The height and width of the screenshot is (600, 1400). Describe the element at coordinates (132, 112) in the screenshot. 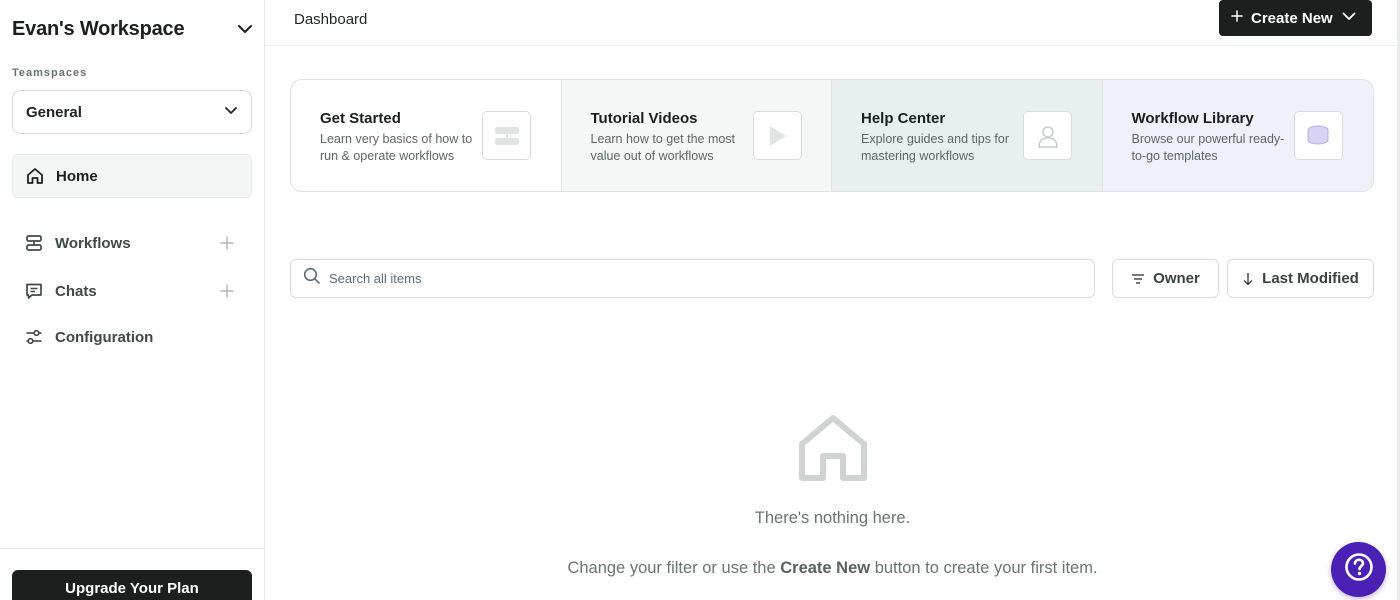

I see `teamspace-select: General` at that location.